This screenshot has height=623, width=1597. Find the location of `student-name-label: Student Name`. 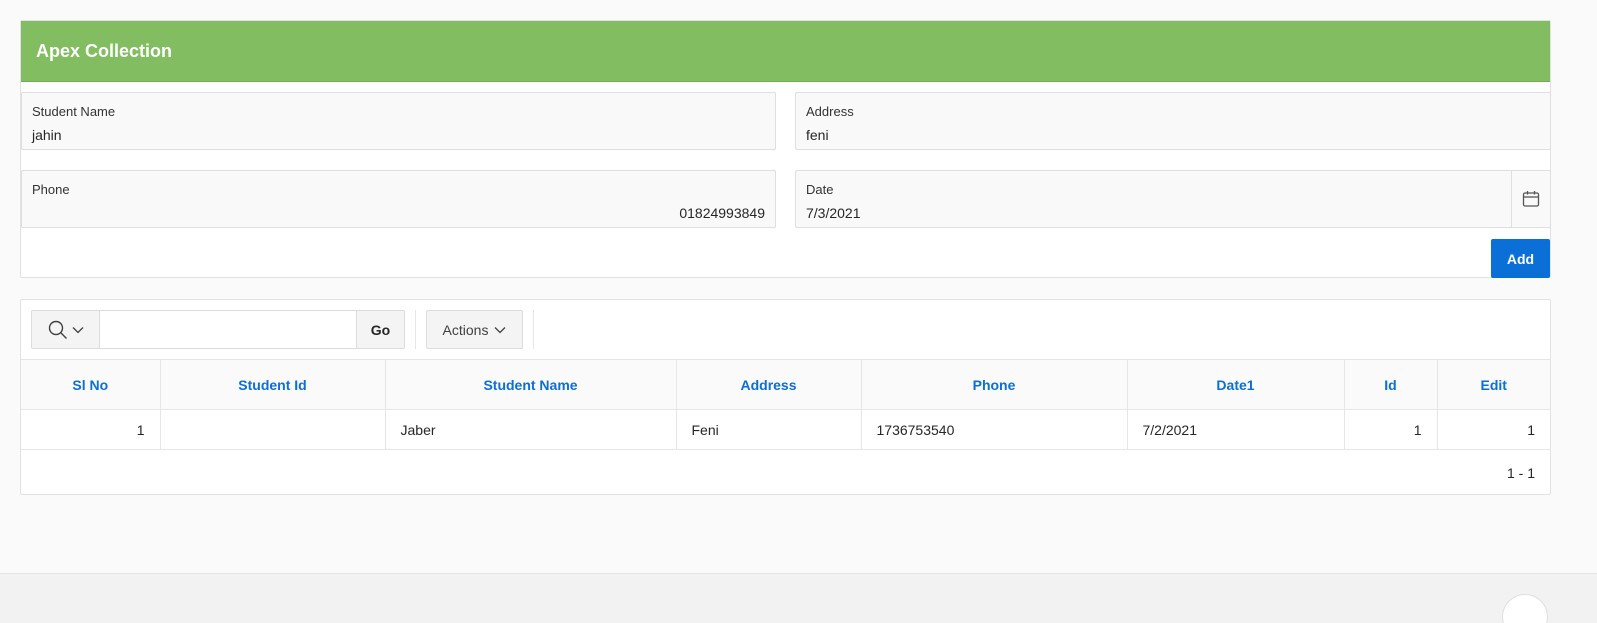

student-name-label: Student Name is located at coordinates (74, 111).